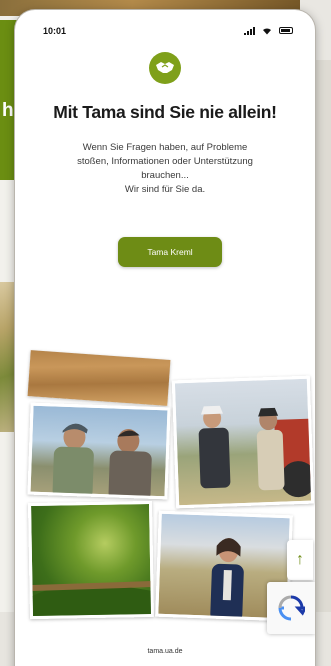 The image size is (331, 666). Describe the element at coordinates (99, 378) in the screenshot. I see `wood-photo` at that location.